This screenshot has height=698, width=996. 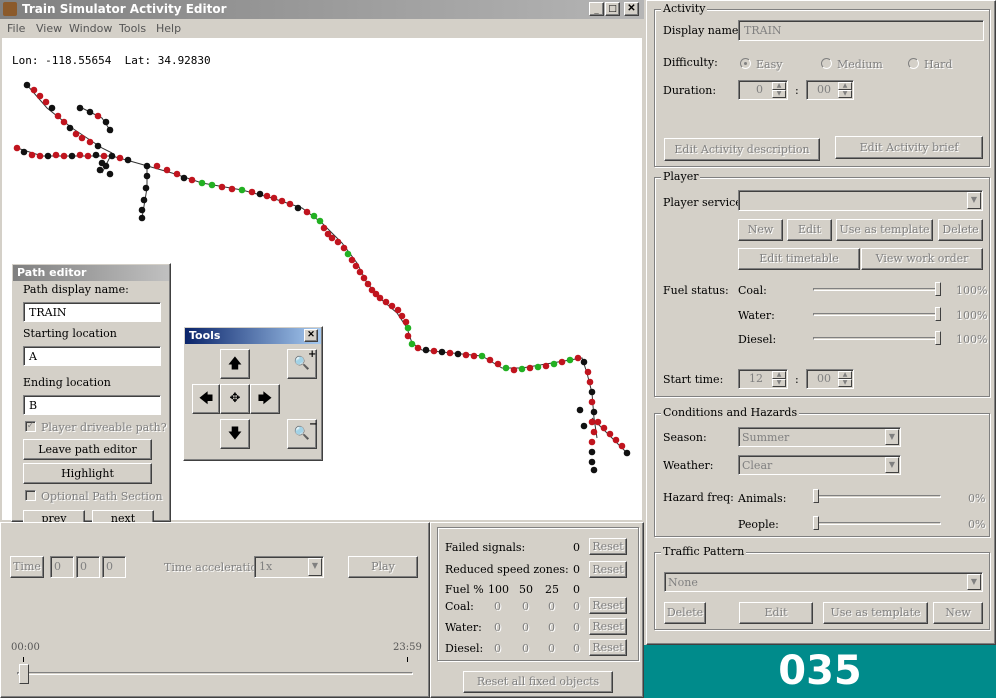 What do you see at coordinates (769, 64) in the screenshot?
I see `difficulty-easy-label: Easy` at bounding box center [769, 64].